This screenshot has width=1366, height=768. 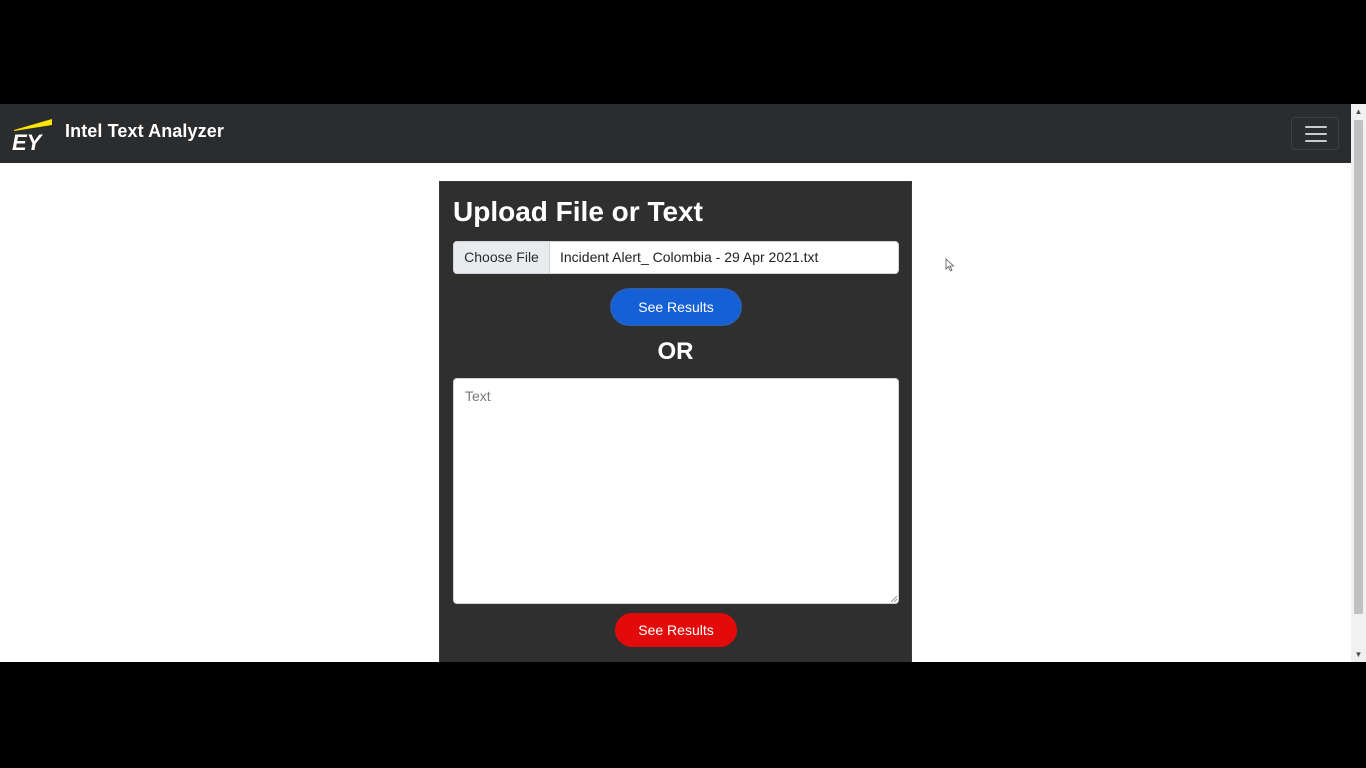 What do you see at coordinates (676, 491) in the screenshot?
I see `text-input` at bounding box center [676, 491].